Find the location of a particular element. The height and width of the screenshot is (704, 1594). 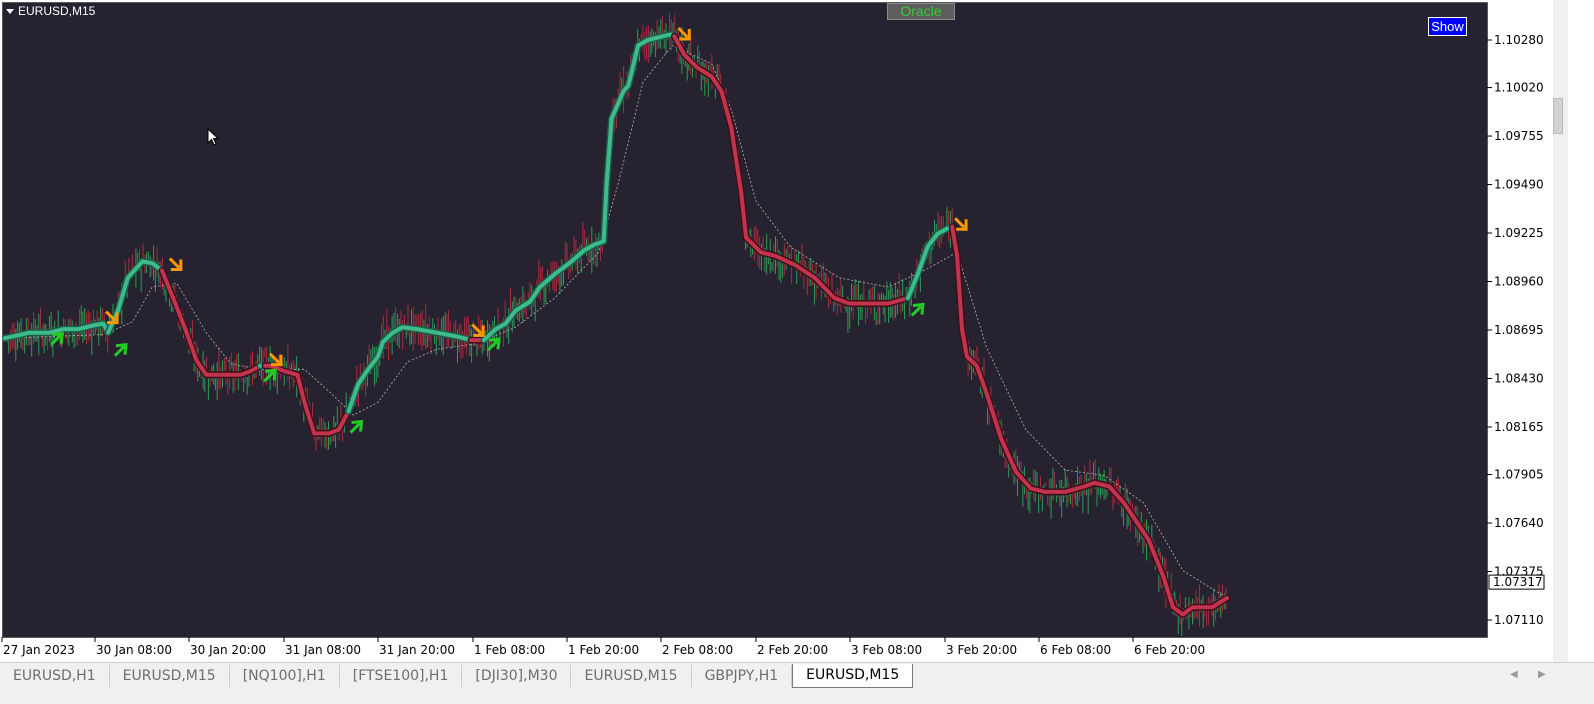

x-tick-label: 6 Feb 08:00 is located at coordinates (1075, 650).